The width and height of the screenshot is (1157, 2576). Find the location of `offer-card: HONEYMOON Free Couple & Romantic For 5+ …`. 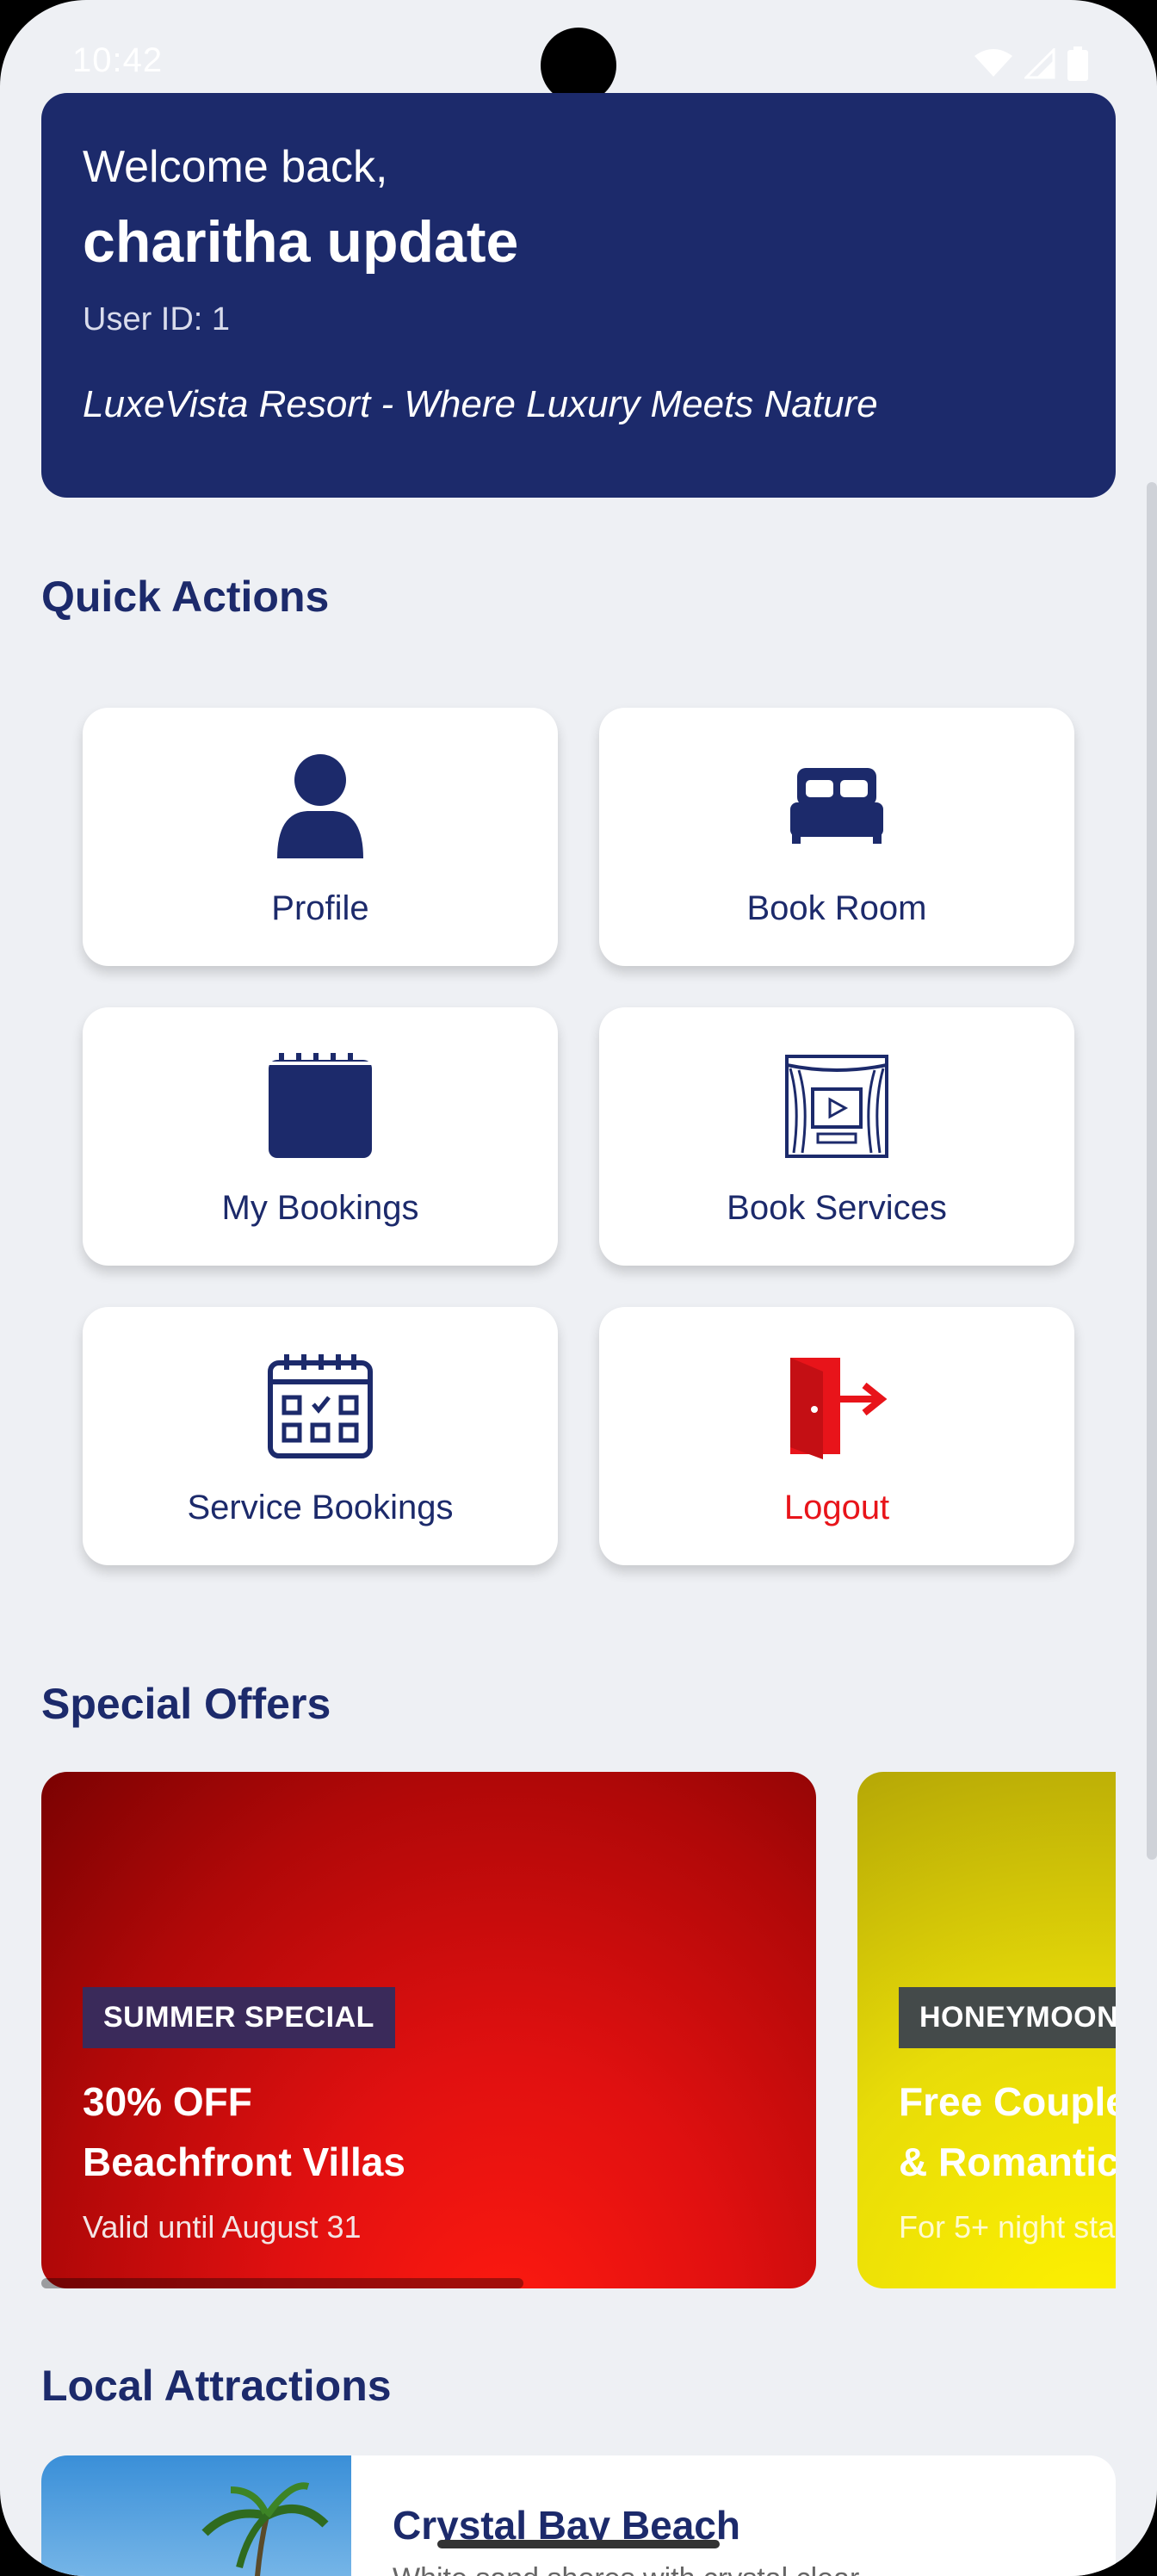

offer-card: HONEYMOON Free Couple & Romantic For 5+ … is located at coordinates (987, 2030).